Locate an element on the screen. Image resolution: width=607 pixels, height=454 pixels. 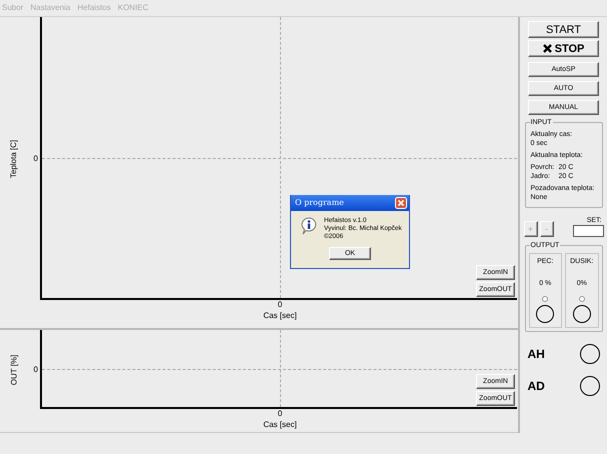
start-button: START is located at coordinates (563, 29).